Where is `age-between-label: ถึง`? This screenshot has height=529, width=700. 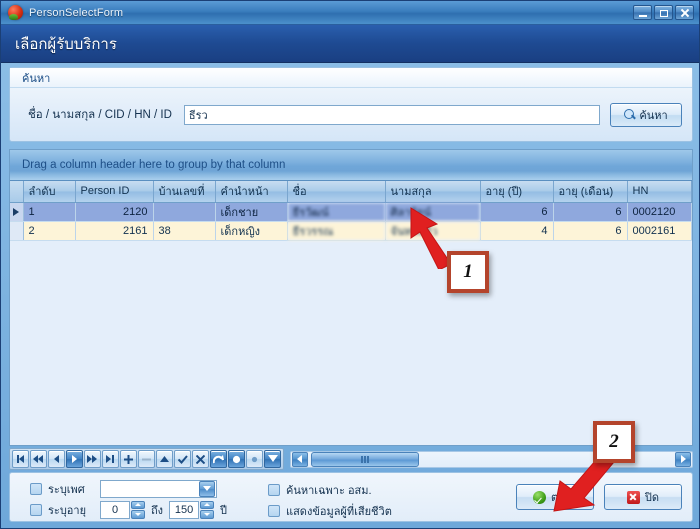 age-between-label: ถึง is located at coordinates (157, 510).